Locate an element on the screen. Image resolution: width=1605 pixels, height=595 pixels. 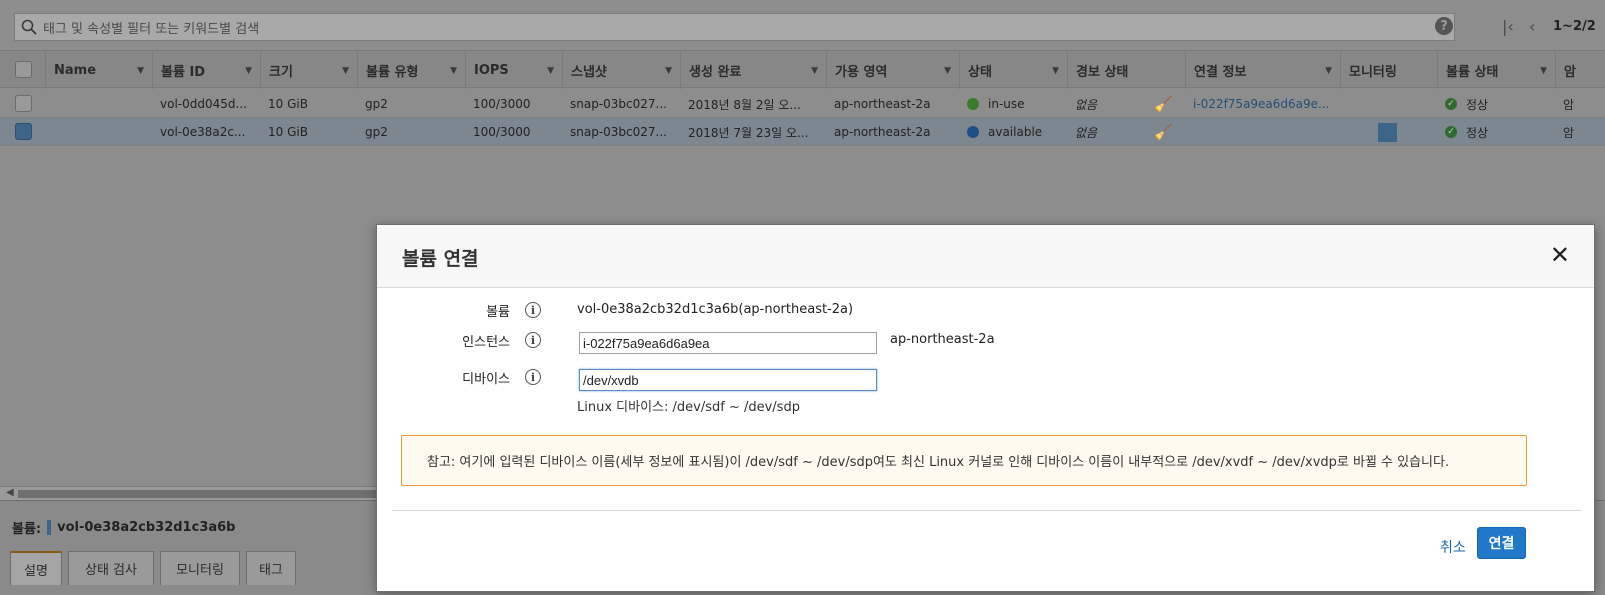
tab-monitoring: 모니터링 is located at coordinates (200, 568).